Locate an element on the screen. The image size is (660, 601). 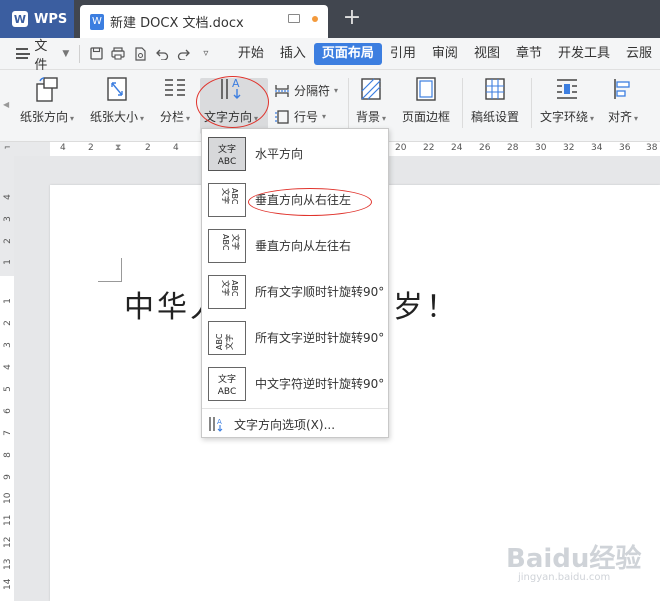
paper-size-label: 纸张大小 is located at coordinates (114, 117).